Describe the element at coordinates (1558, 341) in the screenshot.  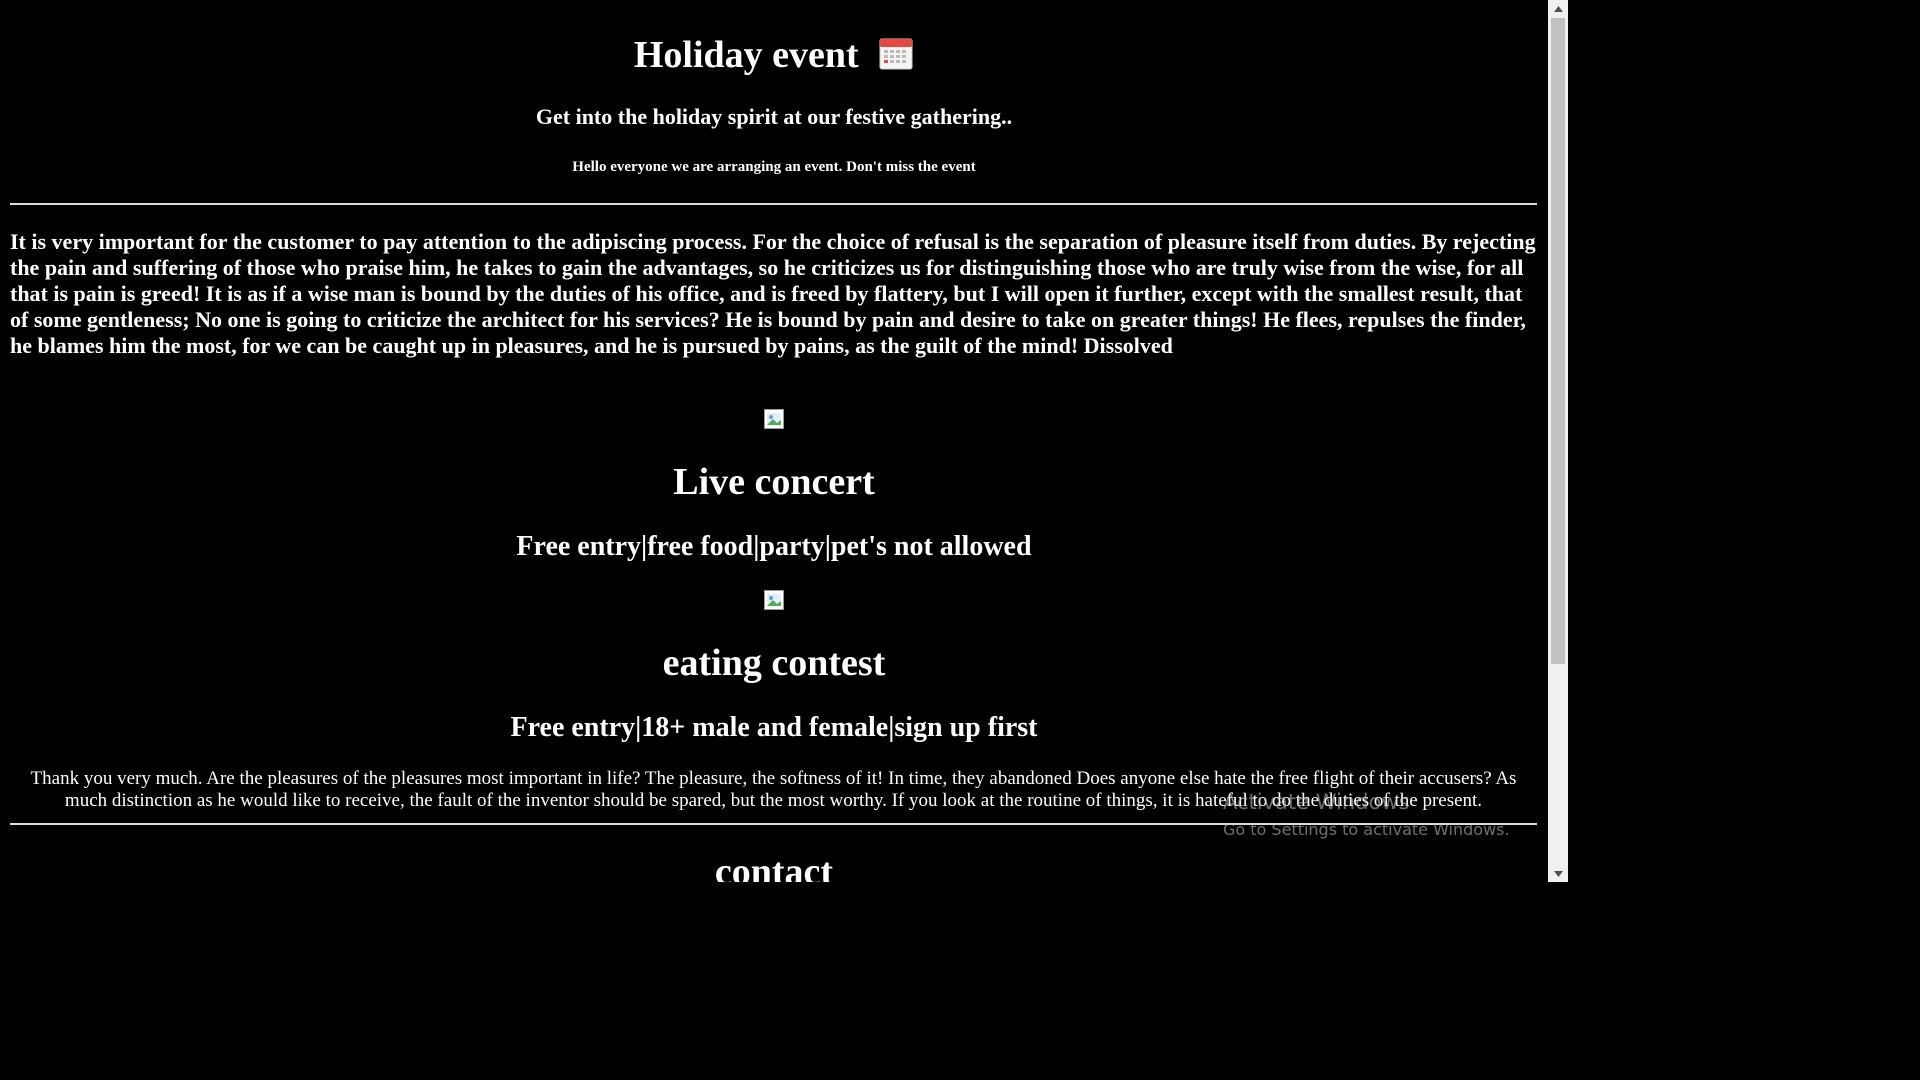
I see `scrollbar-thumb` at that location.